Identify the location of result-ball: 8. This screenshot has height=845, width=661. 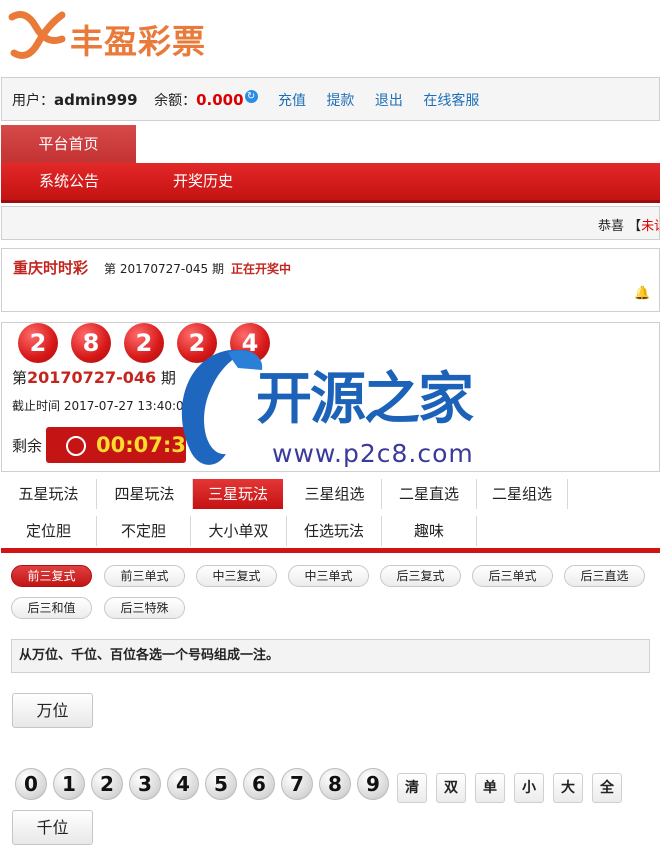
(91, 343).